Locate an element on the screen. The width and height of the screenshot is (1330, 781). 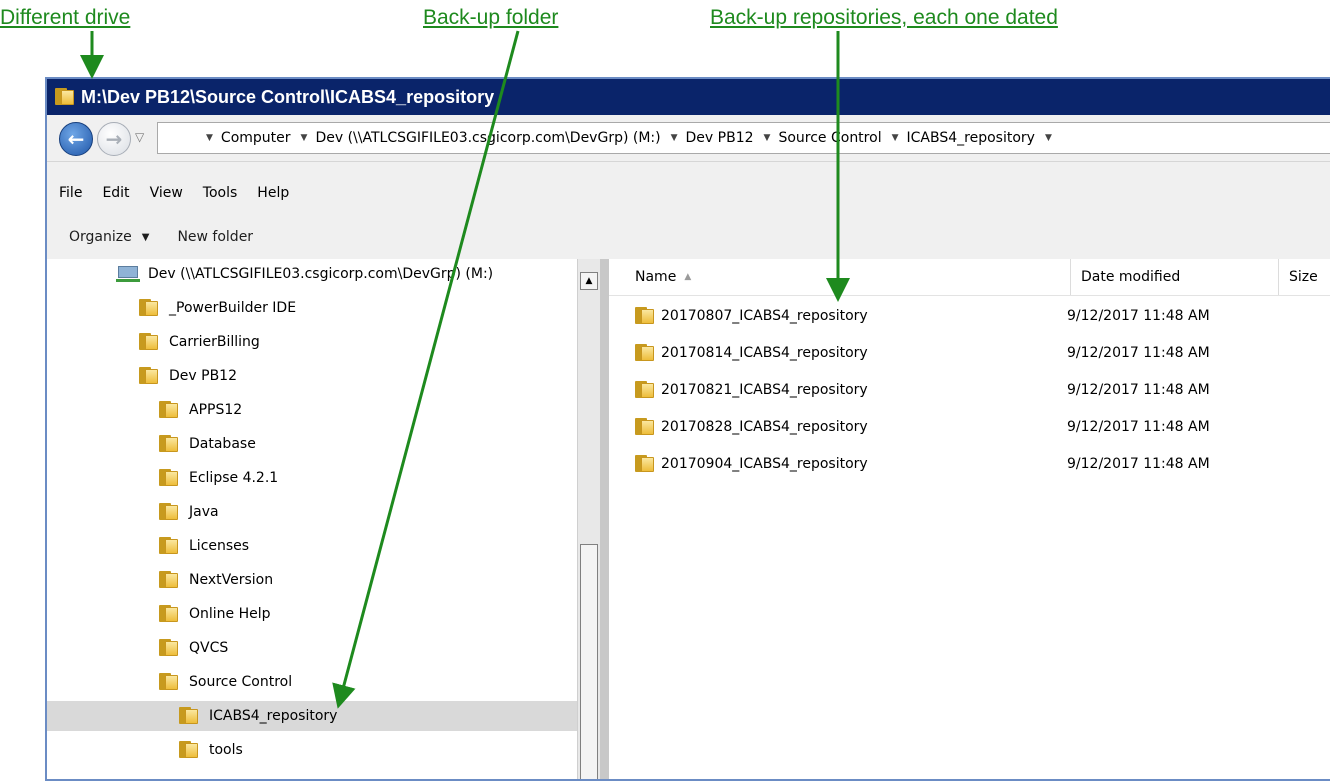
tree-item: Online Help is located at coordinates (215, 614).